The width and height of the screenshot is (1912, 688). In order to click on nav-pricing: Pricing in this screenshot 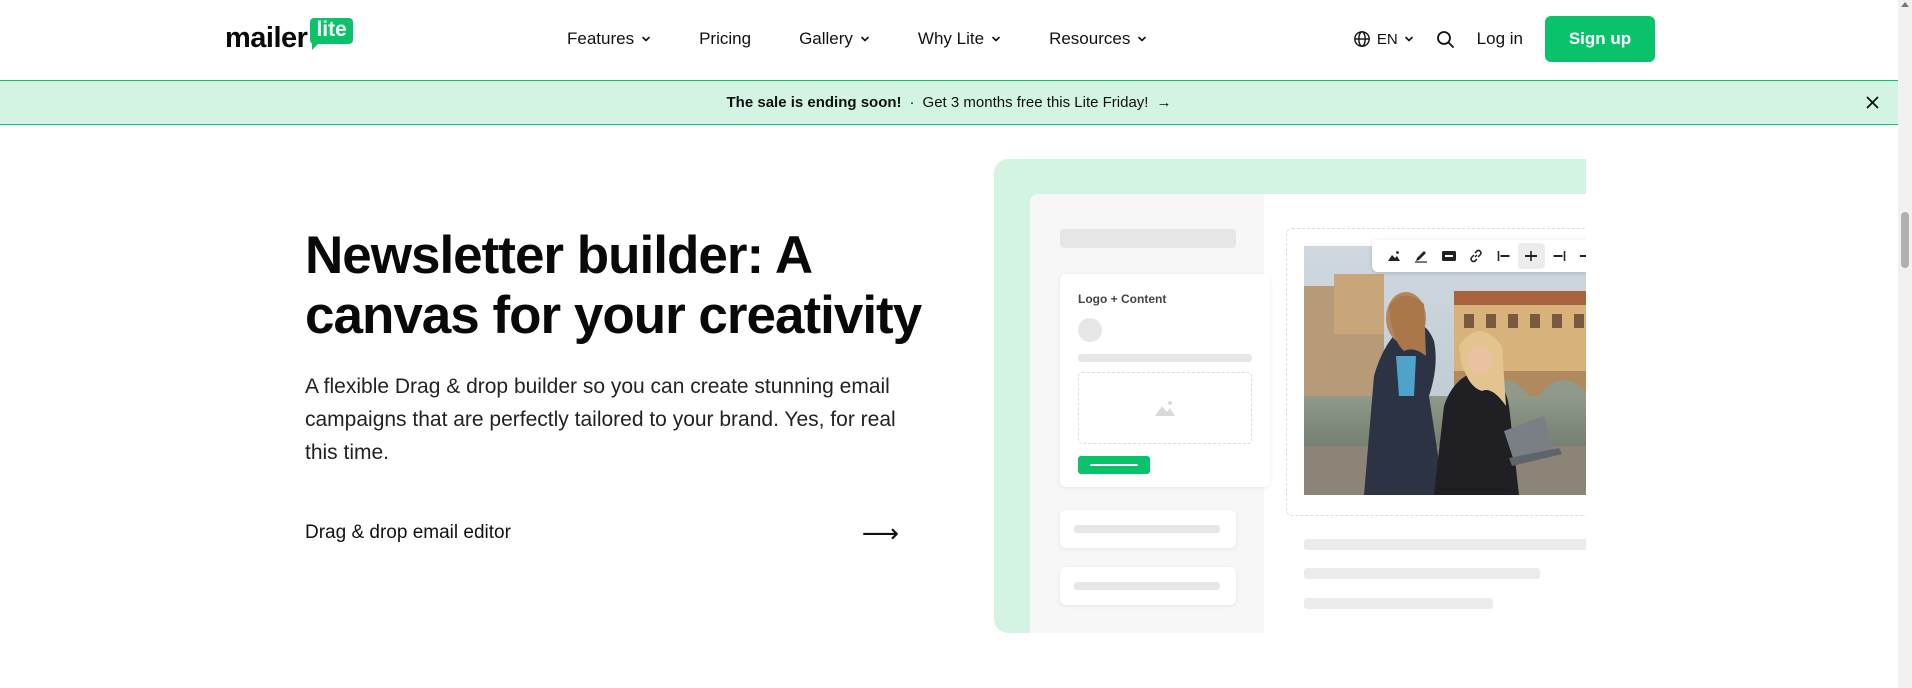, I will do `click(725, 39)`.